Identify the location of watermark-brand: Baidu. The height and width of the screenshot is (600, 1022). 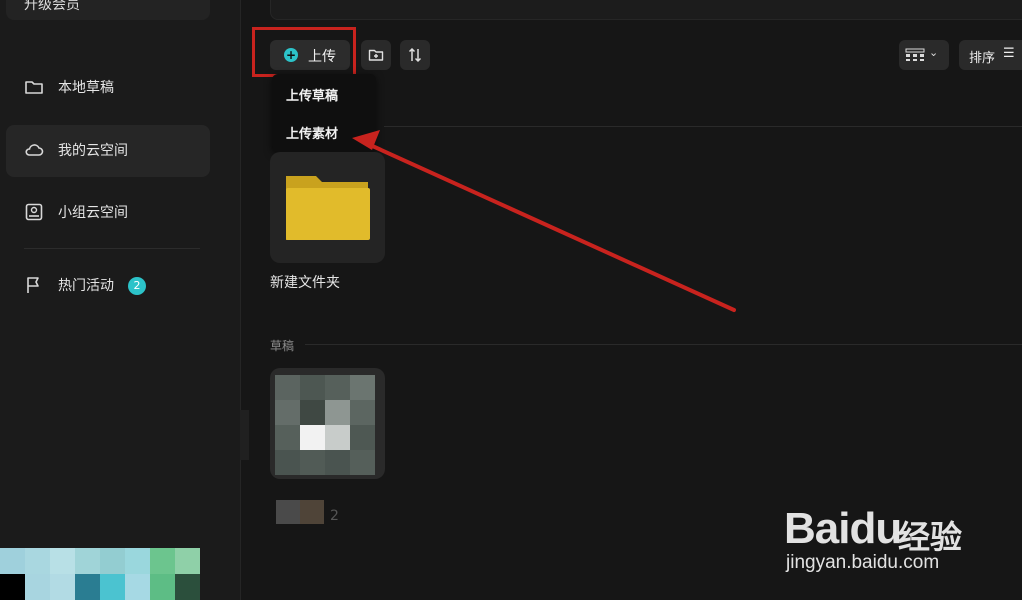
(843, 528).